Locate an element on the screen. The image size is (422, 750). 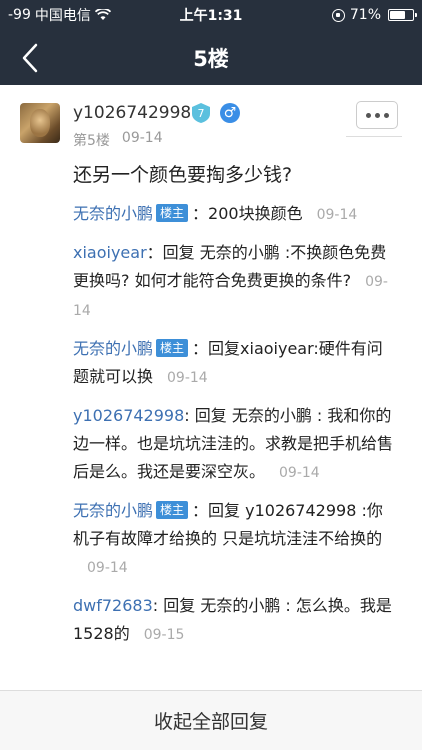
reply-item: 无奈的小鹏 楼主 ：200块换颜色 09-14 is located at coordinates (211, 214).